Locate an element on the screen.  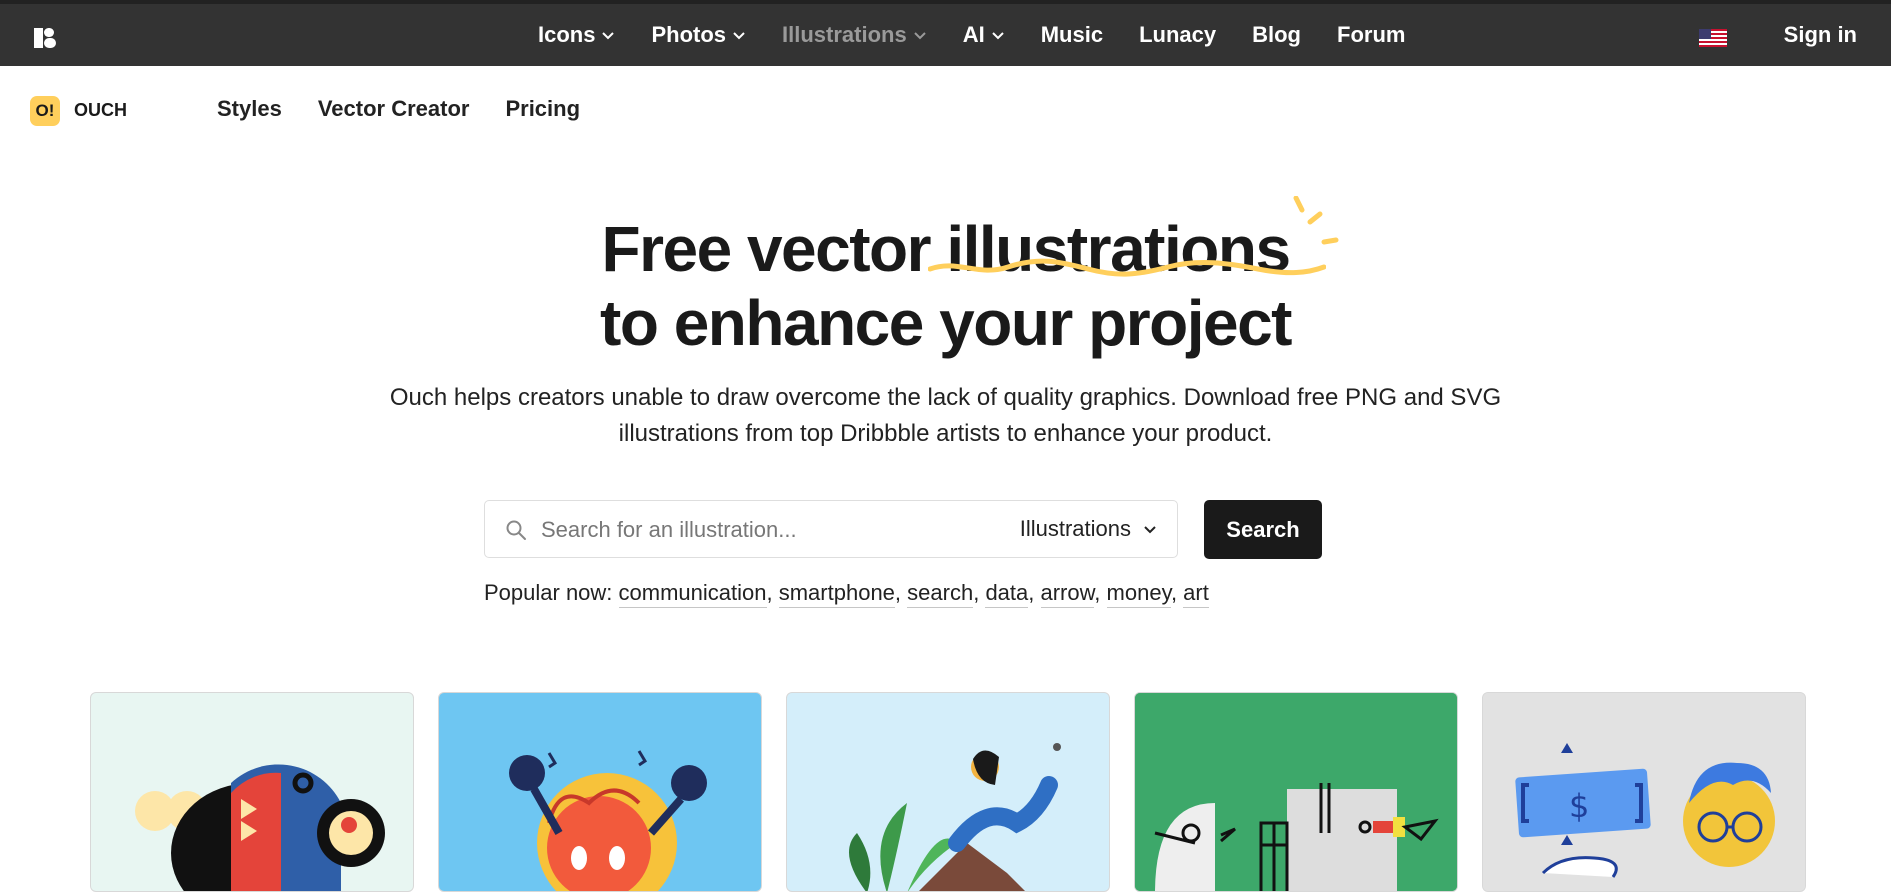
popular-tag-smartphone: smartphone is located at coordinates (836, 594).